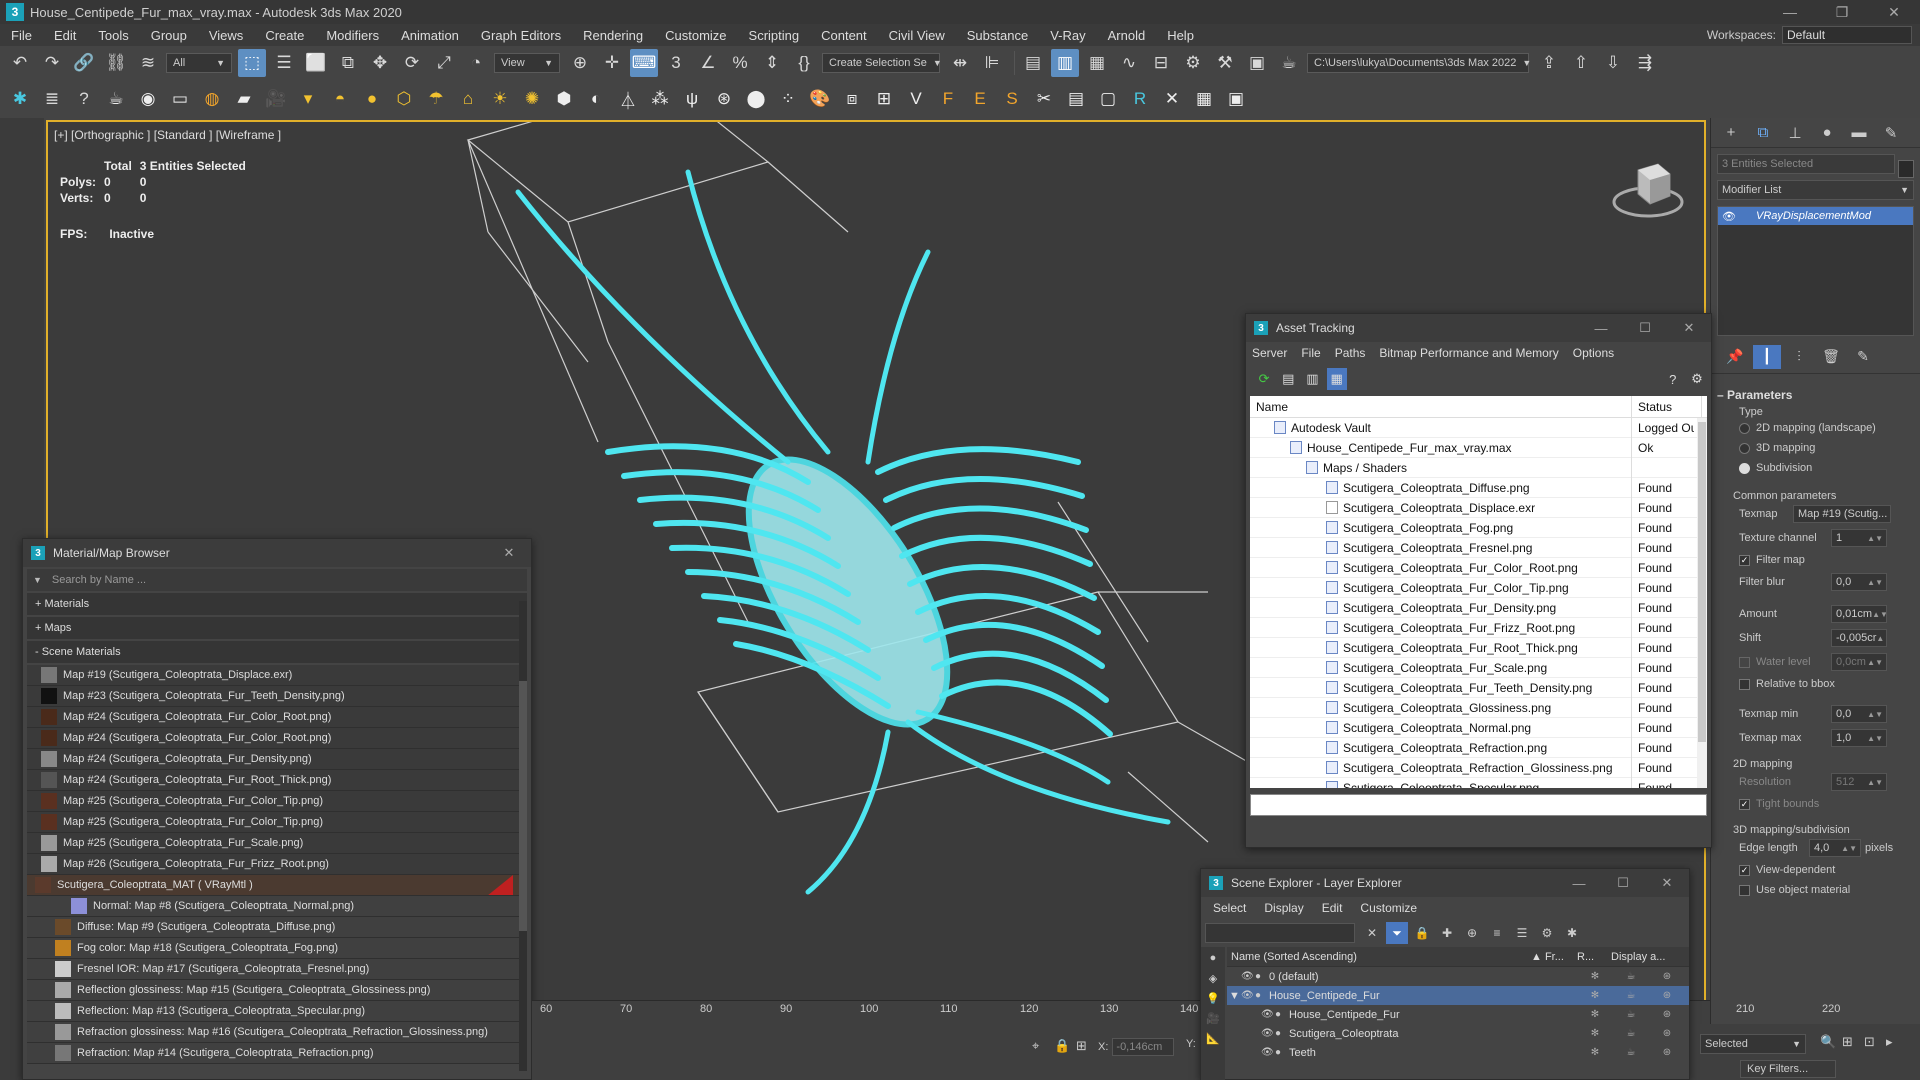  Describe the element at coordinates (1829, 684) in the screenshot. I see `relative-bbox-checkbox: Relative to bbox` at that location.